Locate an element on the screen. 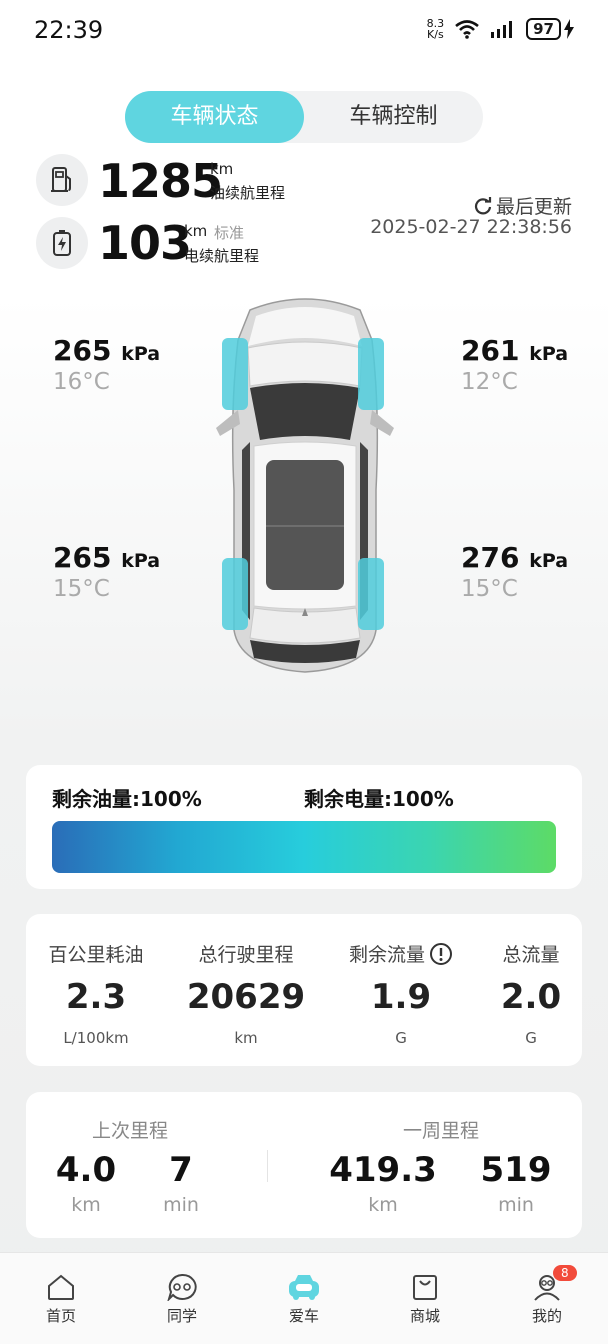 This screenshot has width=608, height=1344. network-speed: 8.3 K/s is located at coordinates (436, 29).